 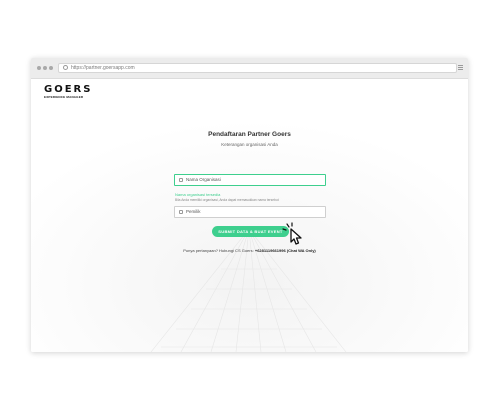 What do you see at coordinates (218, 250) in the screenshot?
I see `contact-prefix: Punya pertanyaan? Hubungi CS Goers:` at bounding box center [218, 250].